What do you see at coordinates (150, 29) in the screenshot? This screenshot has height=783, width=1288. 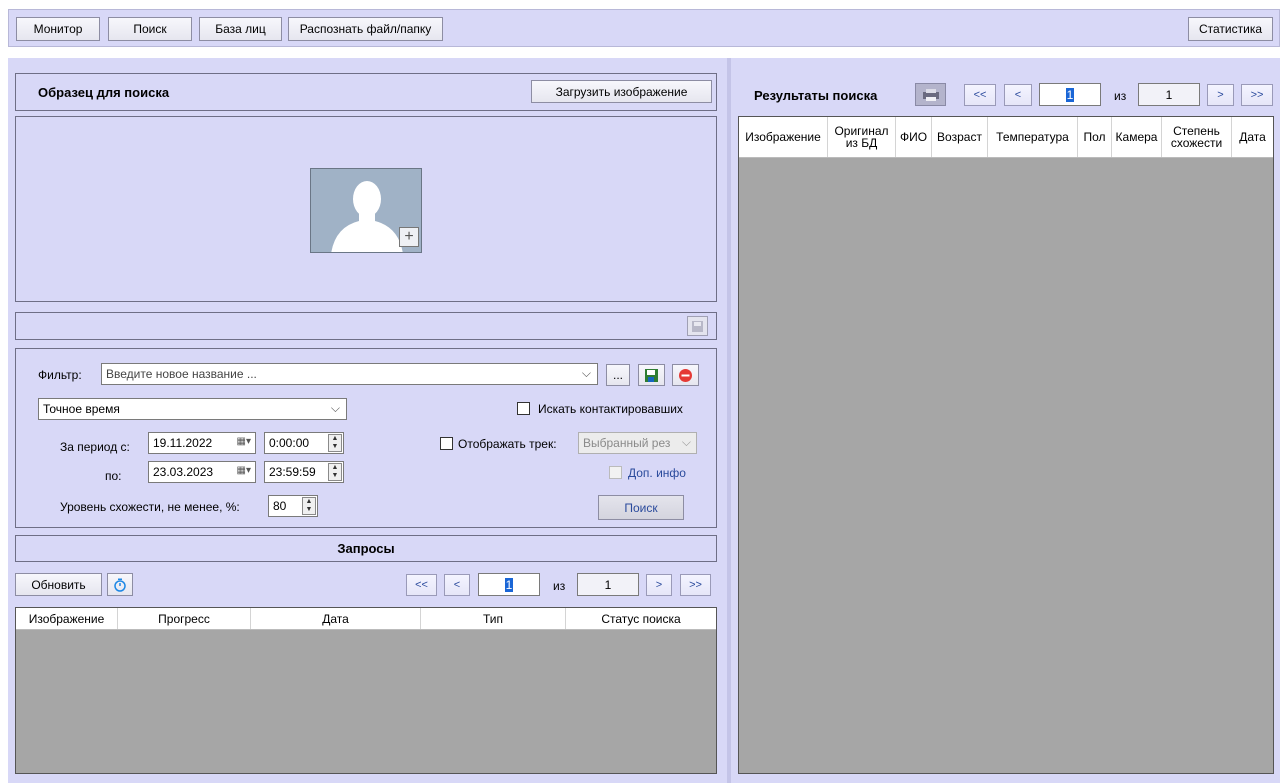 I see `search-tab-button: Поиск` at bounding box center [150, 29].